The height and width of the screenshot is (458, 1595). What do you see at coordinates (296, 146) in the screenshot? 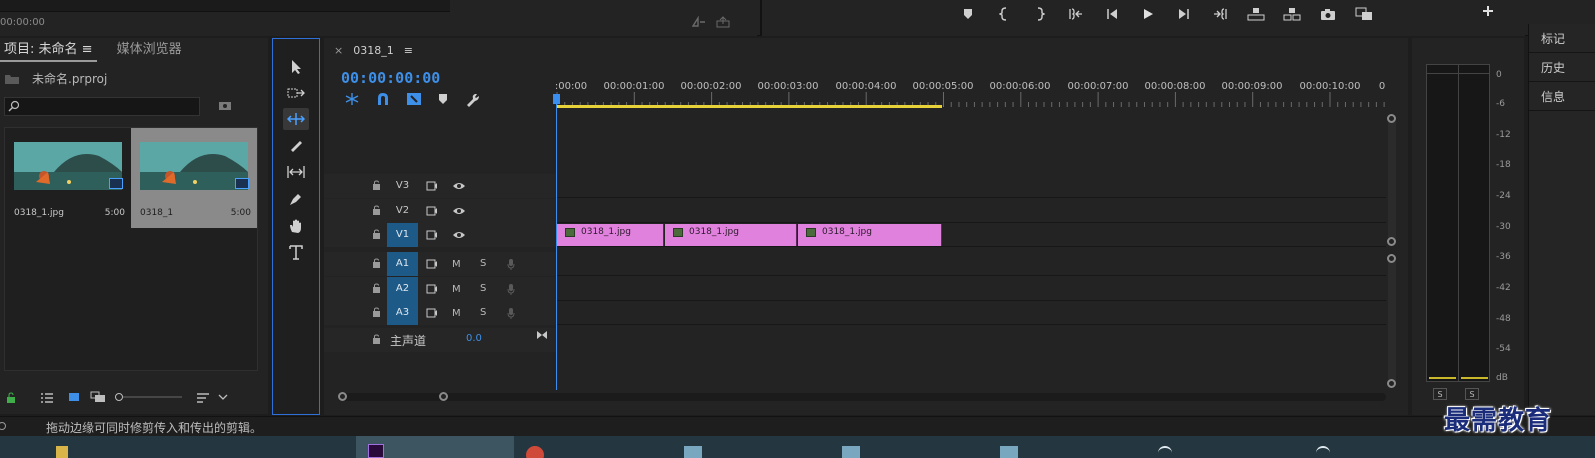
I see `razor-tool-icon` at bounding box center [296, 146].